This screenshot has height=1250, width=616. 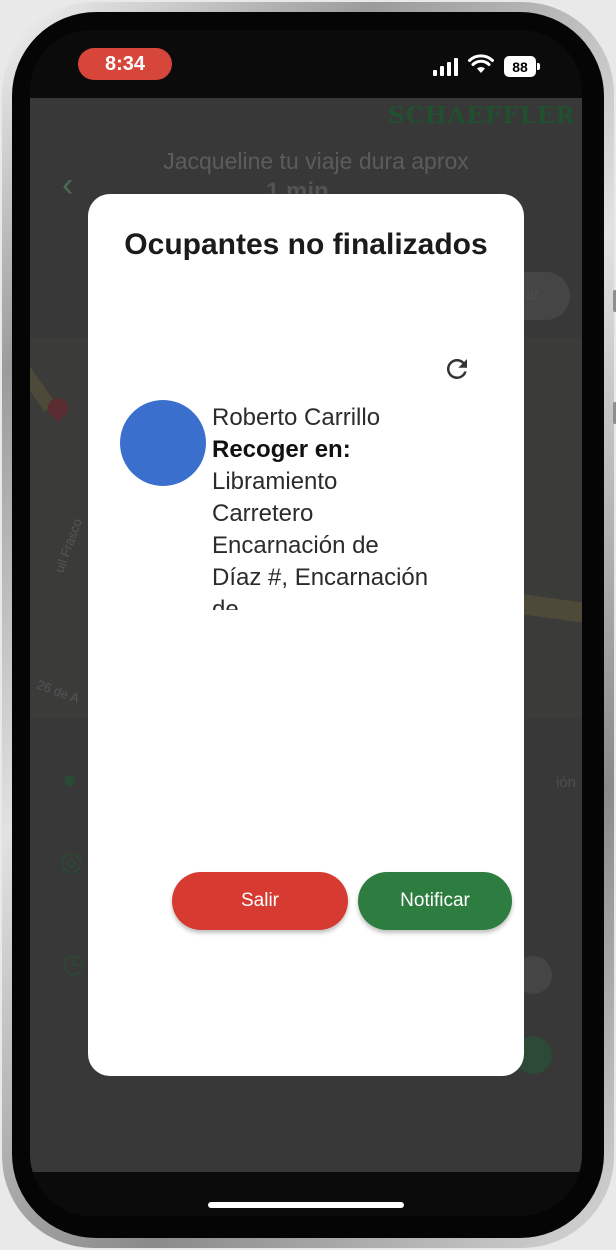 I want to click on status-time: 8:34, so click(x=125, y=64).